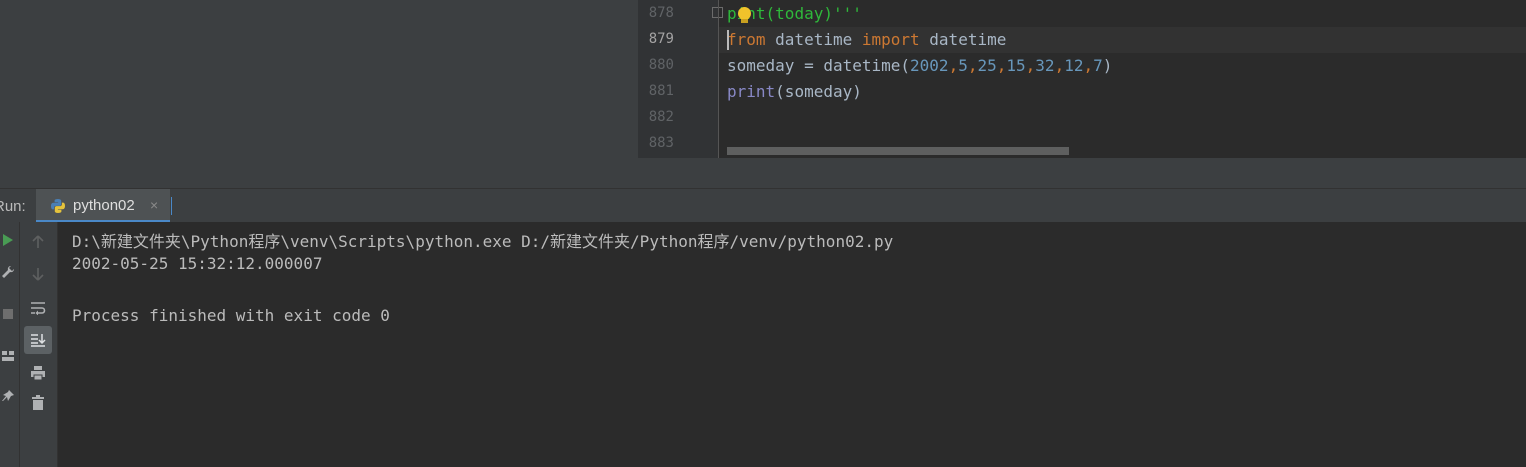  I want to click on line-number: 881, so click(661, 91).